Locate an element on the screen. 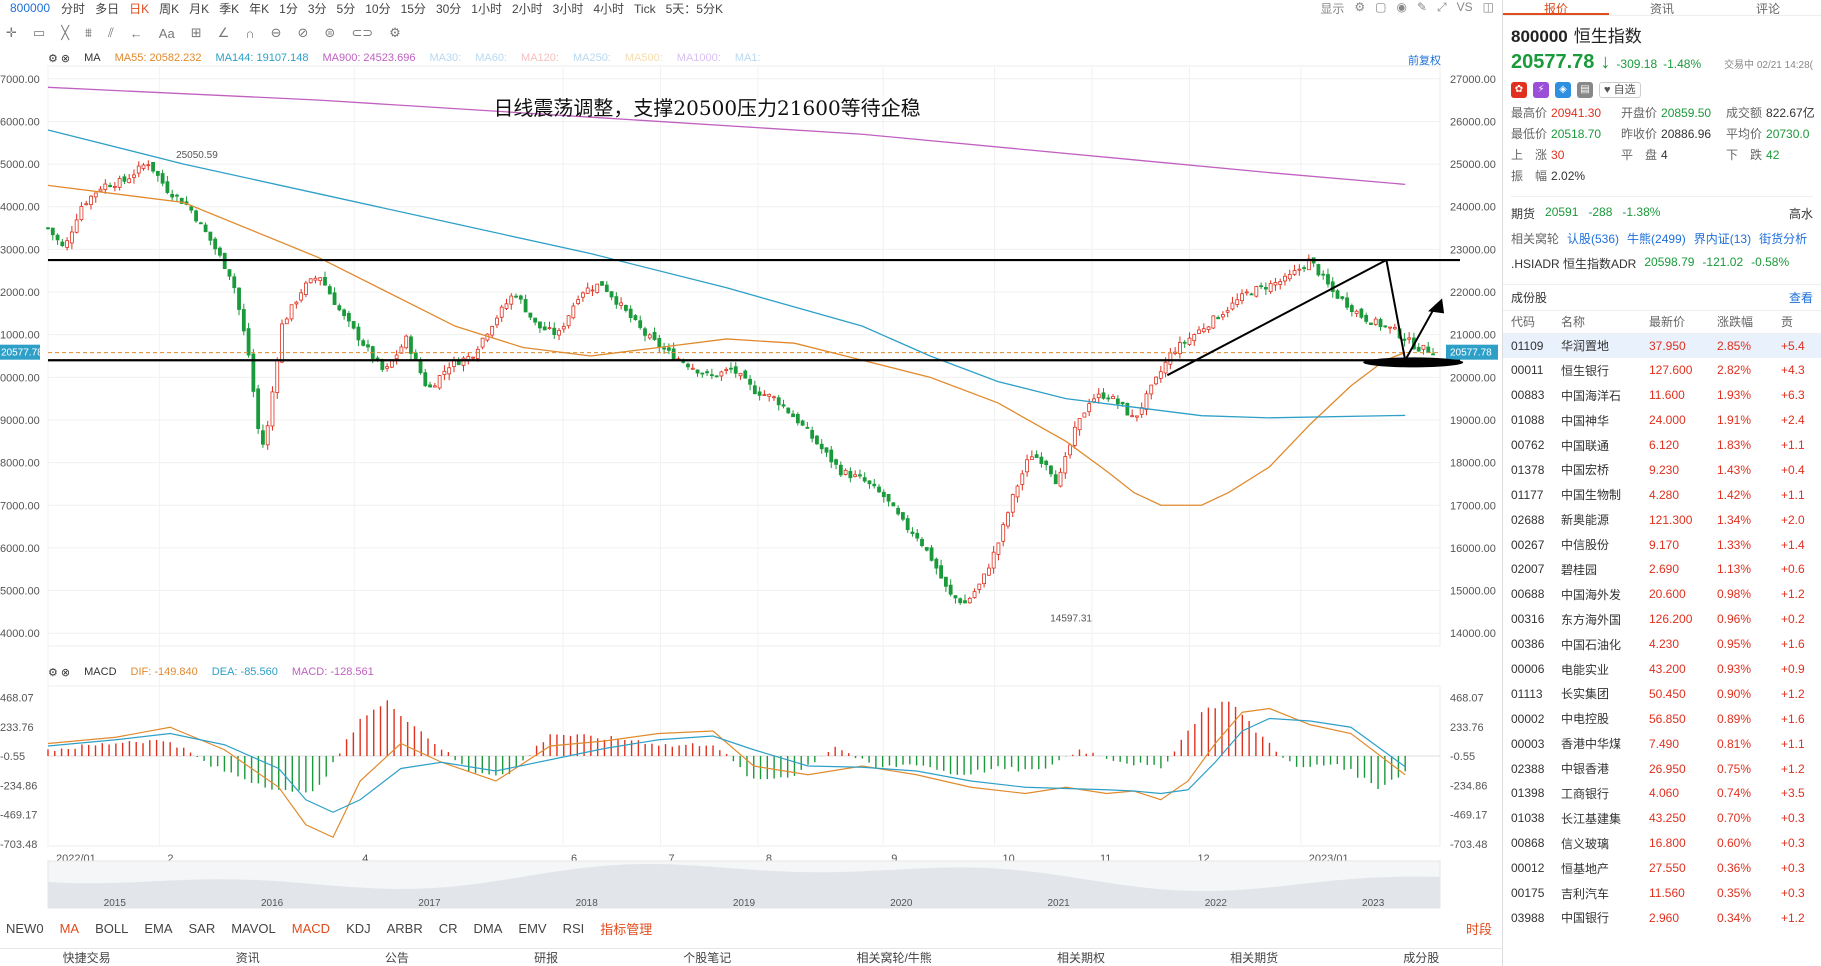  table-row: 00012 恒基地产 27.550 0.36% +0.3 is located at coordinates (1662, 868).